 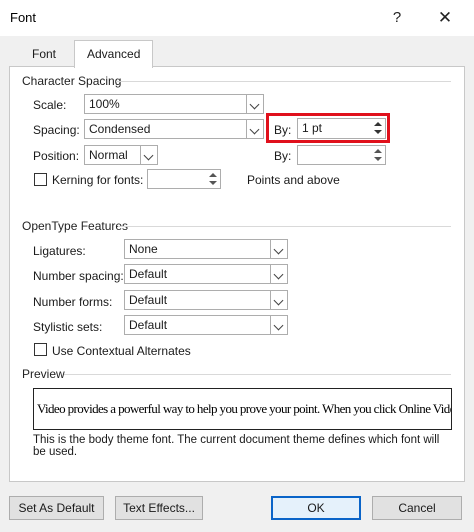 I want to click on title-bar: Font ? ✕, so click(x=237, y=18).